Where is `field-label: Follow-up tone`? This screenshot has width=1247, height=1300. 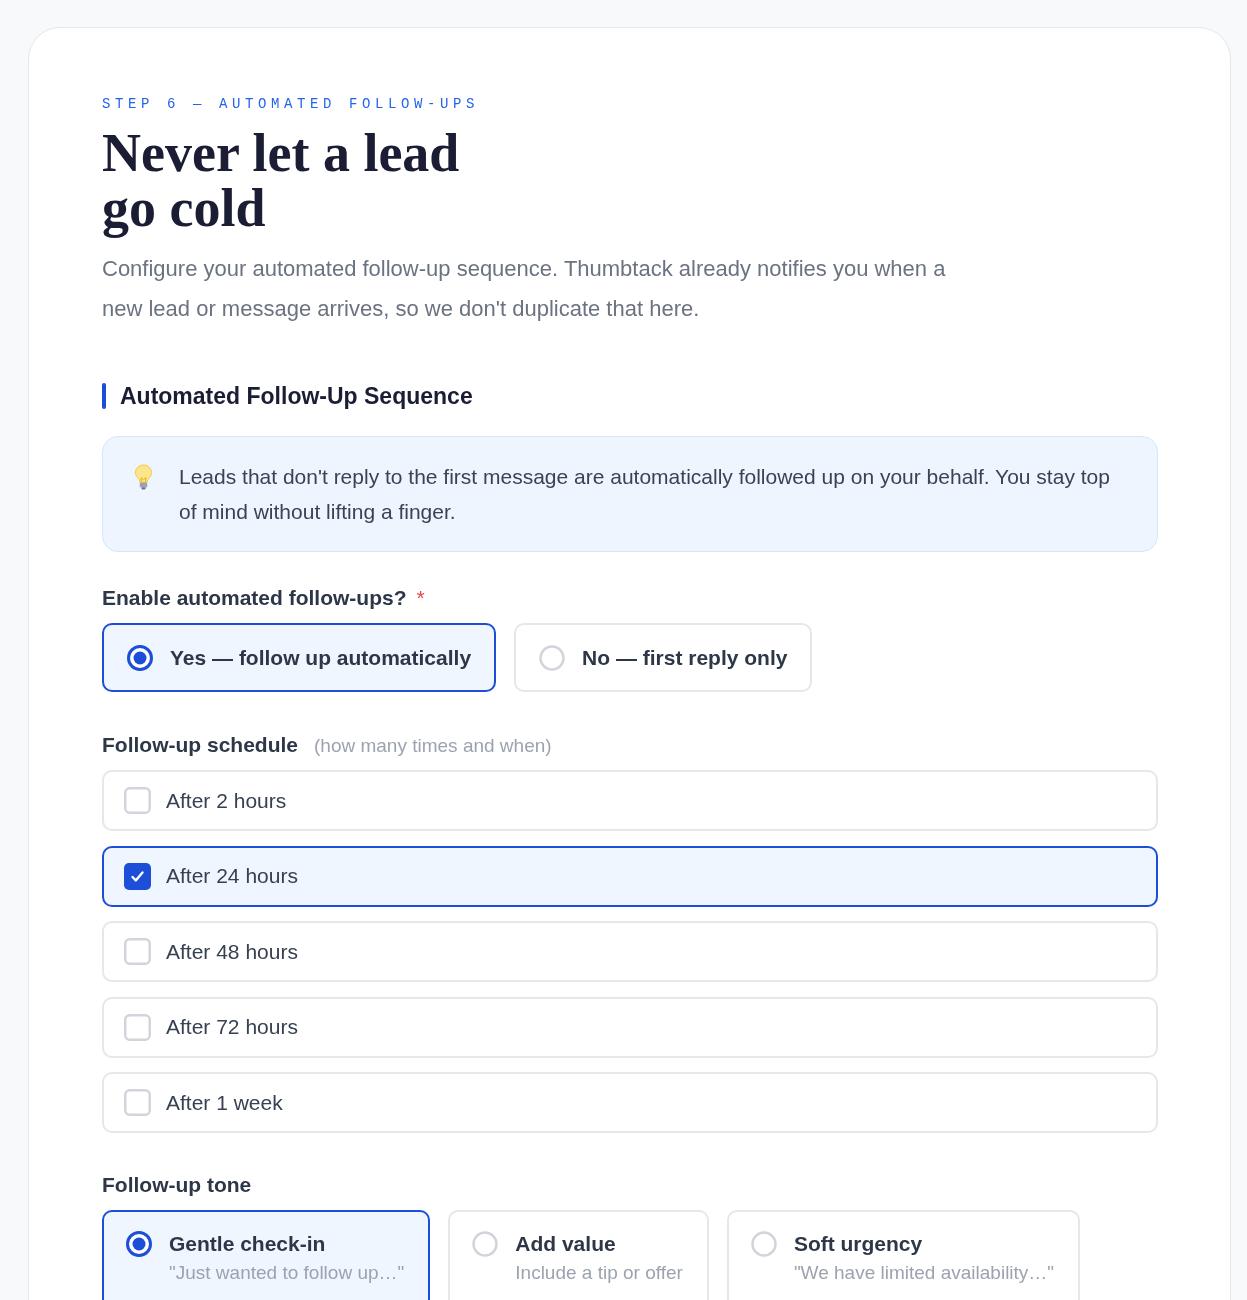 field-label: Follow-up tone is located at coordinates (177, 1185).